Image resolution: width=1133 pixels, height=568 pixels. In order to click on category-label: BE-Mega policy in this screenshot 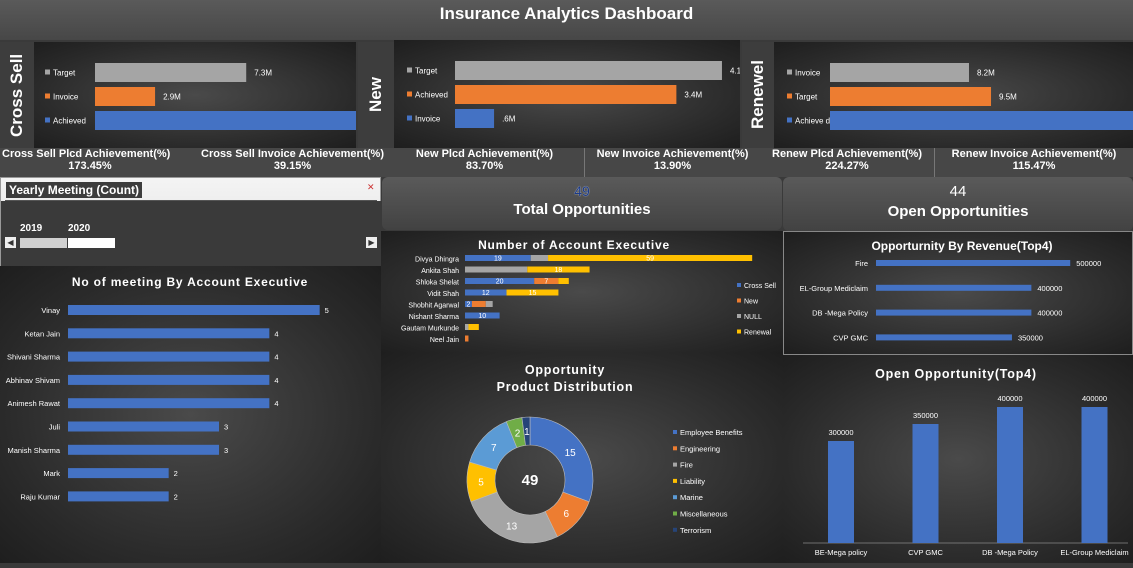, I will do `click(841, 552)`.